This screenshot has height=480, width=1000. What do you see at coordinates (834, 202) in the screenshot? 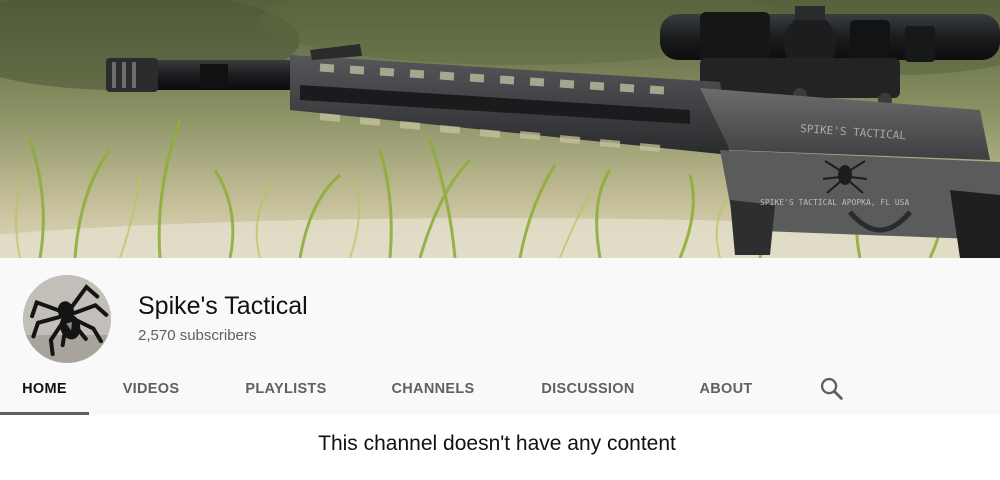
I see `lower-engraving: SPIKE'S TACTICAL APOPKA, FL USA` at bounding box center [834, 202].